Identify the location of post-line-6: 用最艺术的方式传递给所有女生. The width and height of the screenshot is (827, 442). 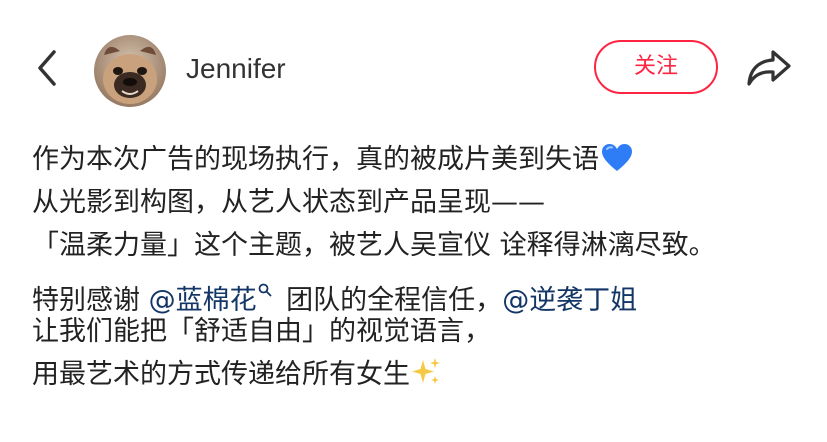
(427, 374).